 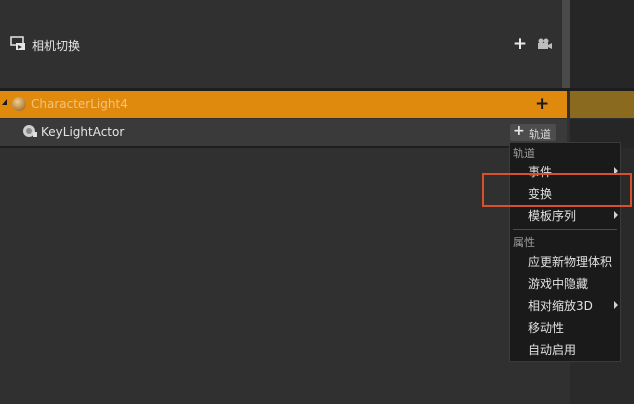 I want to click on menu-item-relative-scale-3d: 相对缩放3D, so click(x=565, y=304).